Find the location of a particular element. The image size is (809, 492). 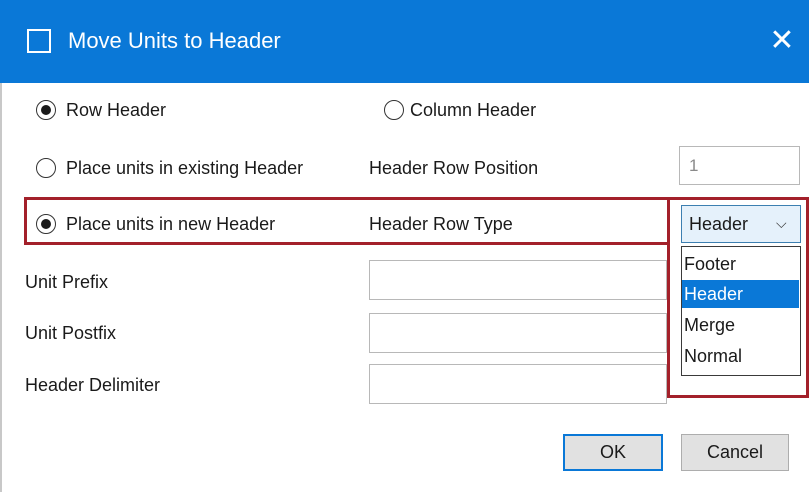

header-row-type-dropdown: Footer Header Merge Normal is located at coordinates (741, 311).